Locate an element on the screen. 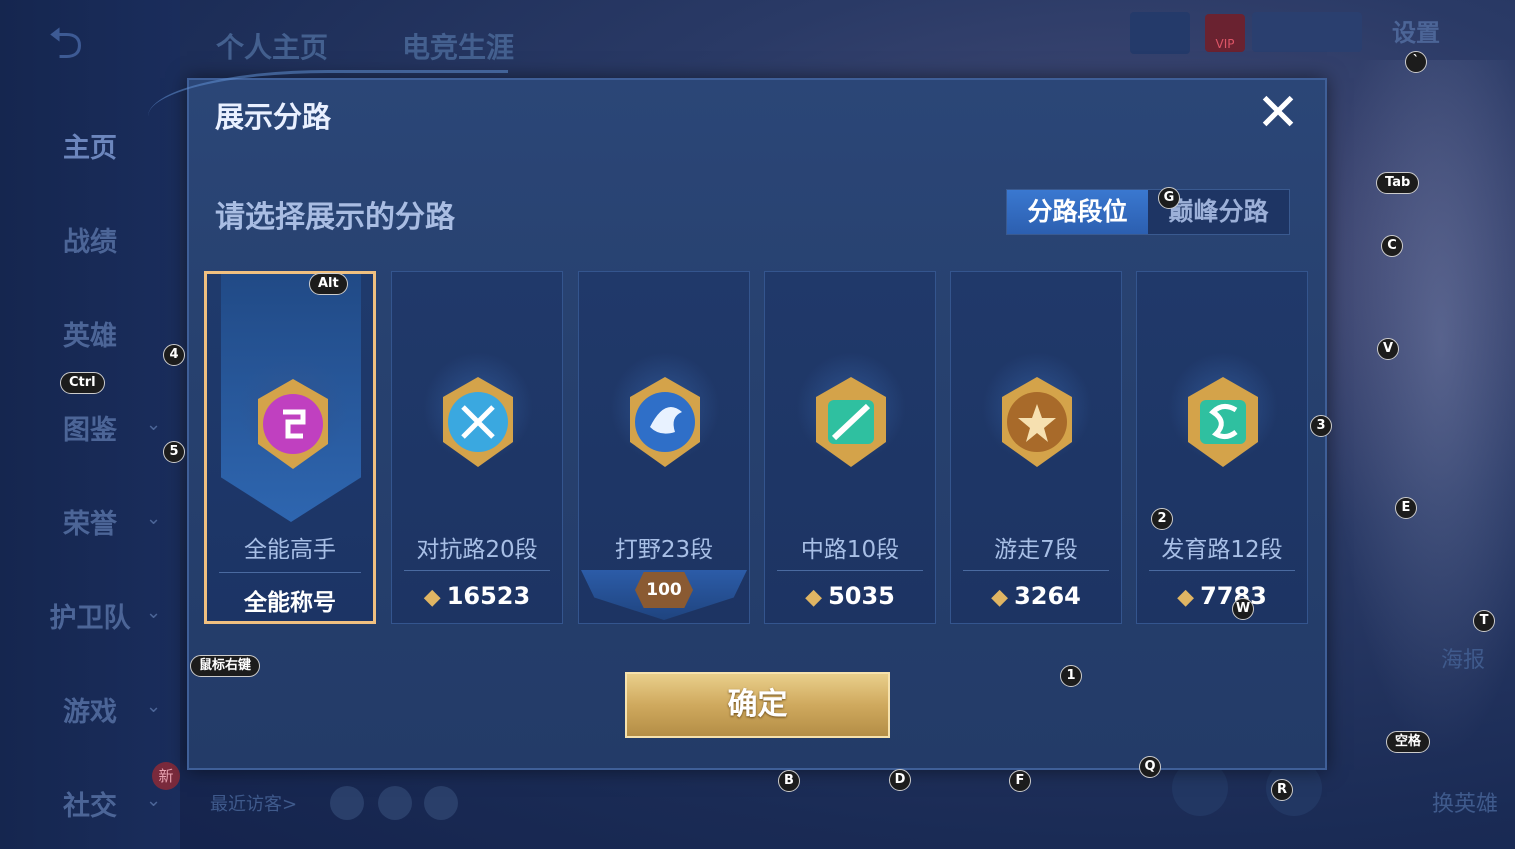 The image size is (1515, 849). lane-card-roam: 游走7段 ◆ 3264 is located at coordinates (1036, 447).